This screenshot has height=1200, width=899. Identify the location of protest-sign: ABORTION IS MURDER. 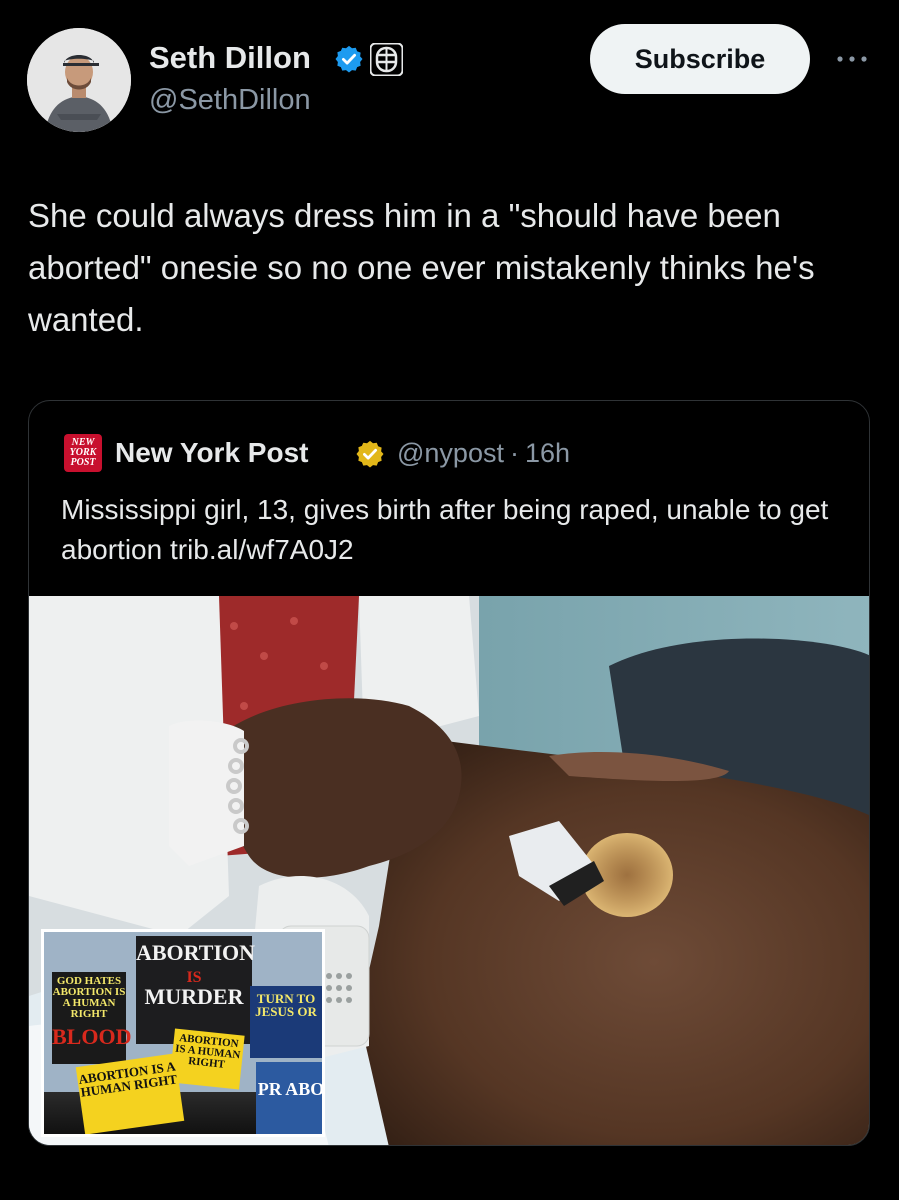
(196, 990).